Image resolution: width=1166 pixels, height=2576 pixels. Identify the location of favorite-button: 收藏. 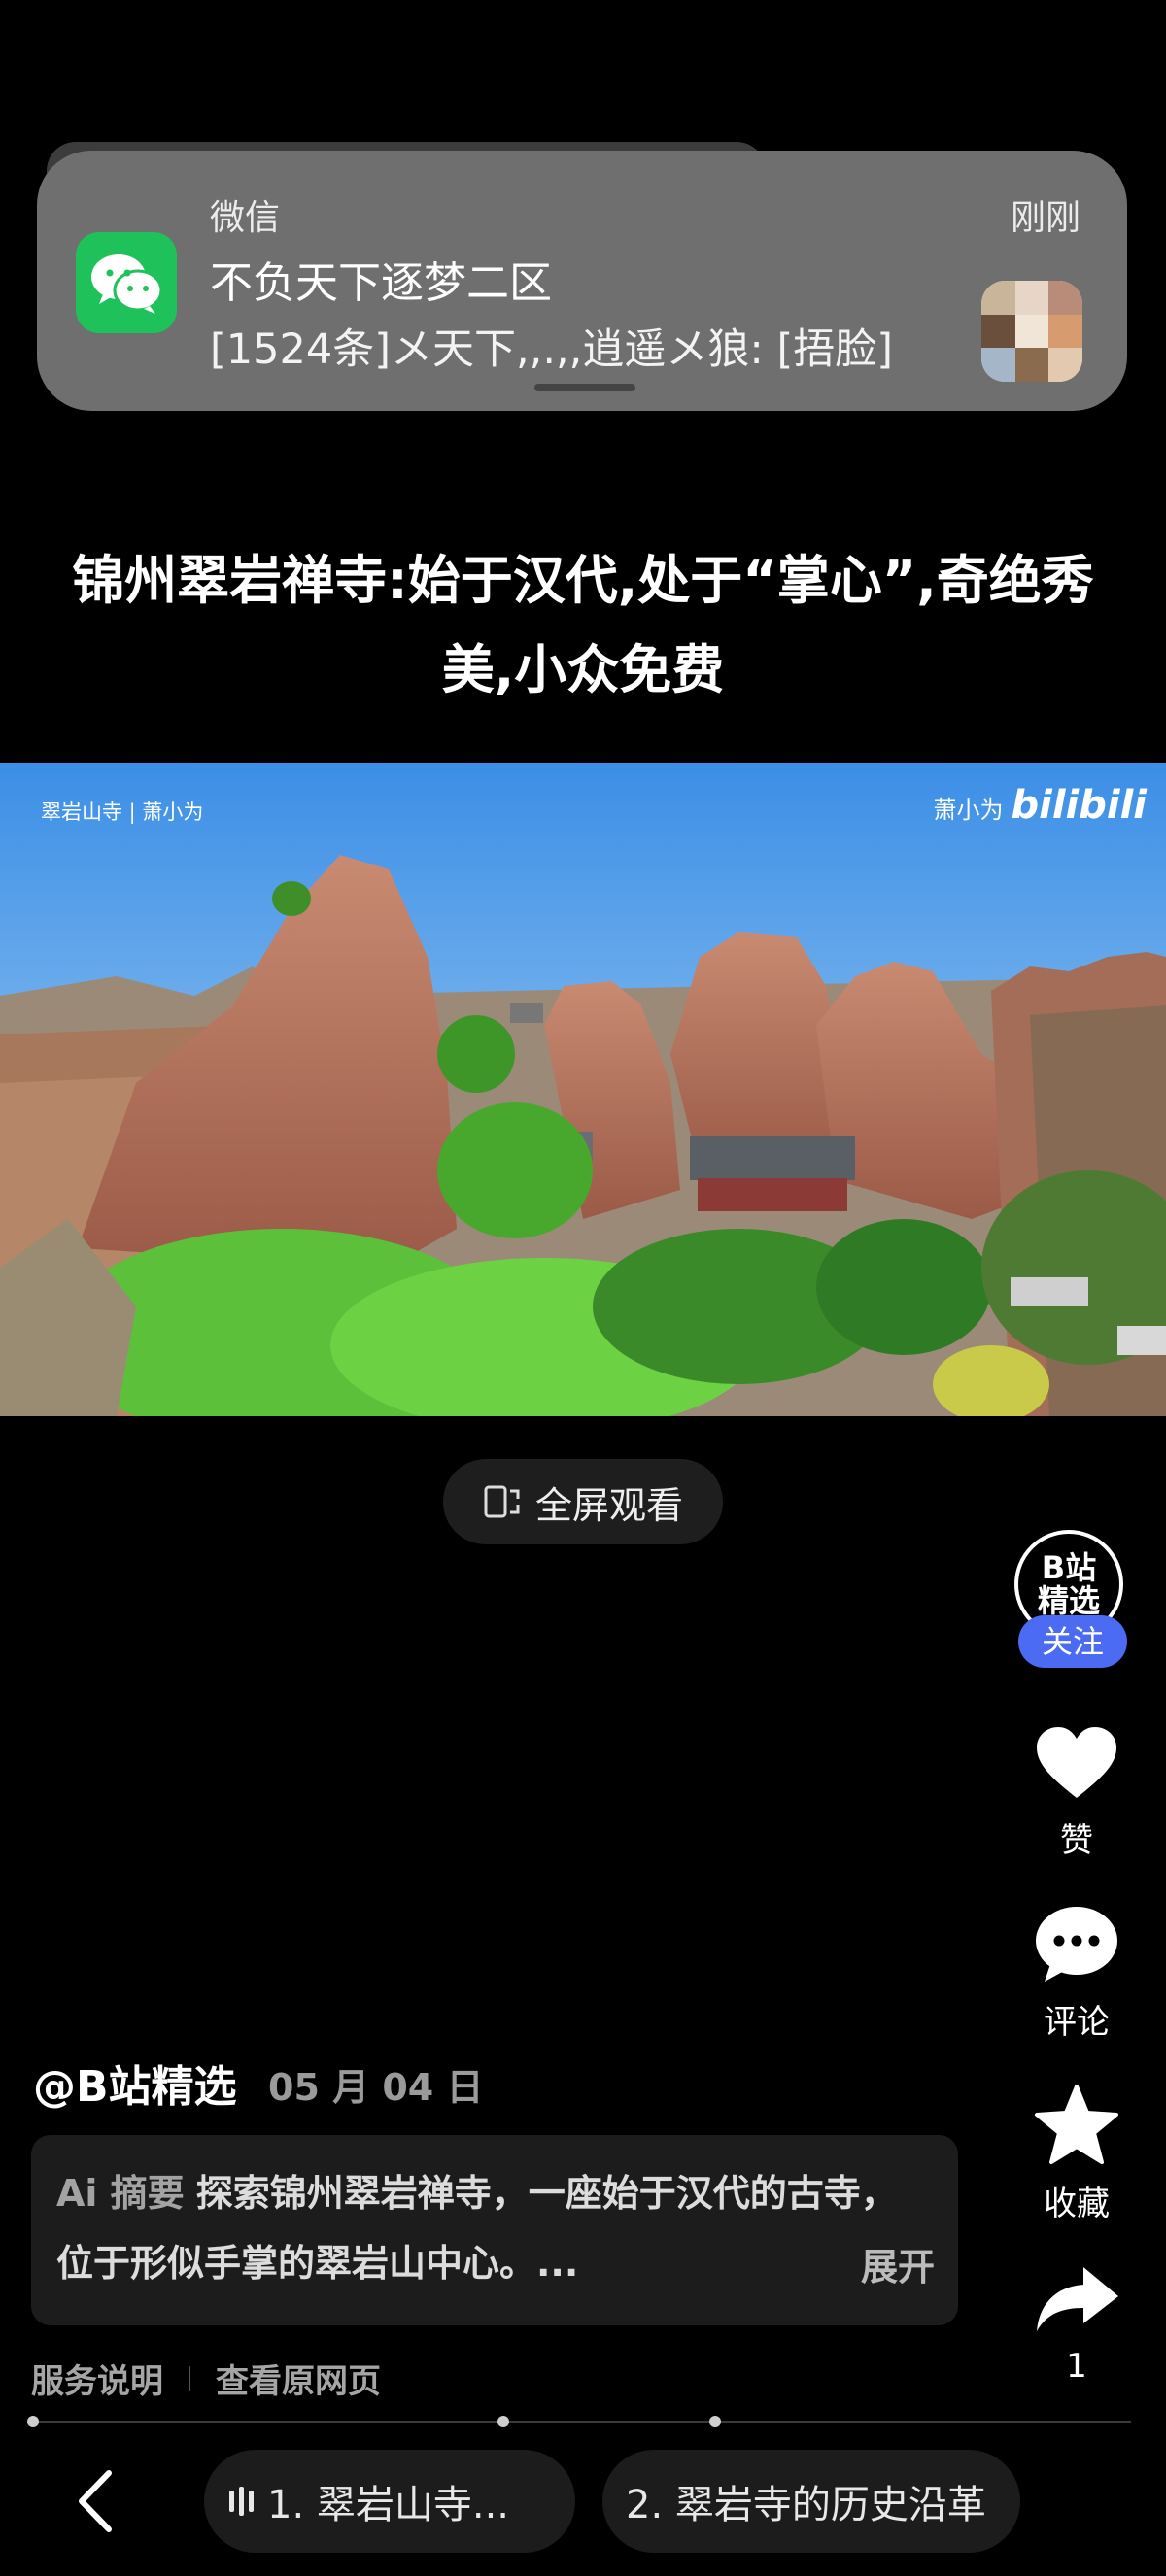
(1076, 2154).